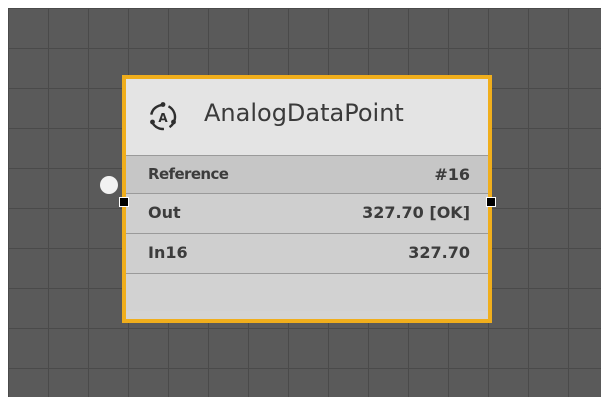  Describe the element at coordinates (124, 202) in the screenshot. I see `input-port-handle` at that location.